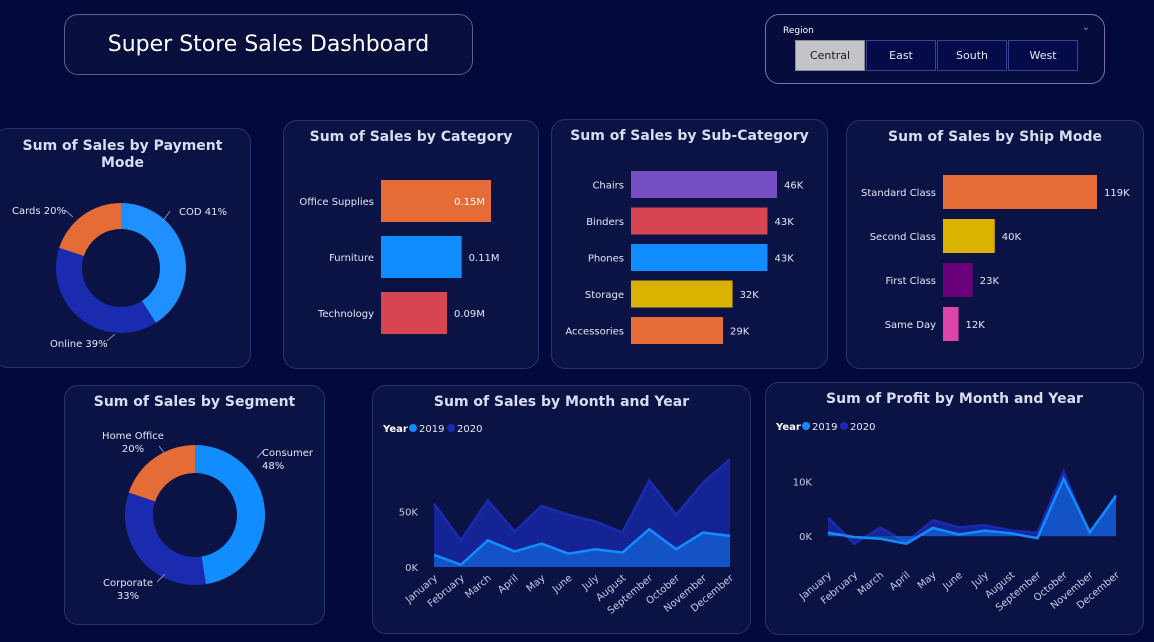 This screenshot has width=1154, height=642. What do you see at coordinates (411, 568) in the screenshot?
I see `sales-y-tick-1: 0K` at bounding box center [411, 568].